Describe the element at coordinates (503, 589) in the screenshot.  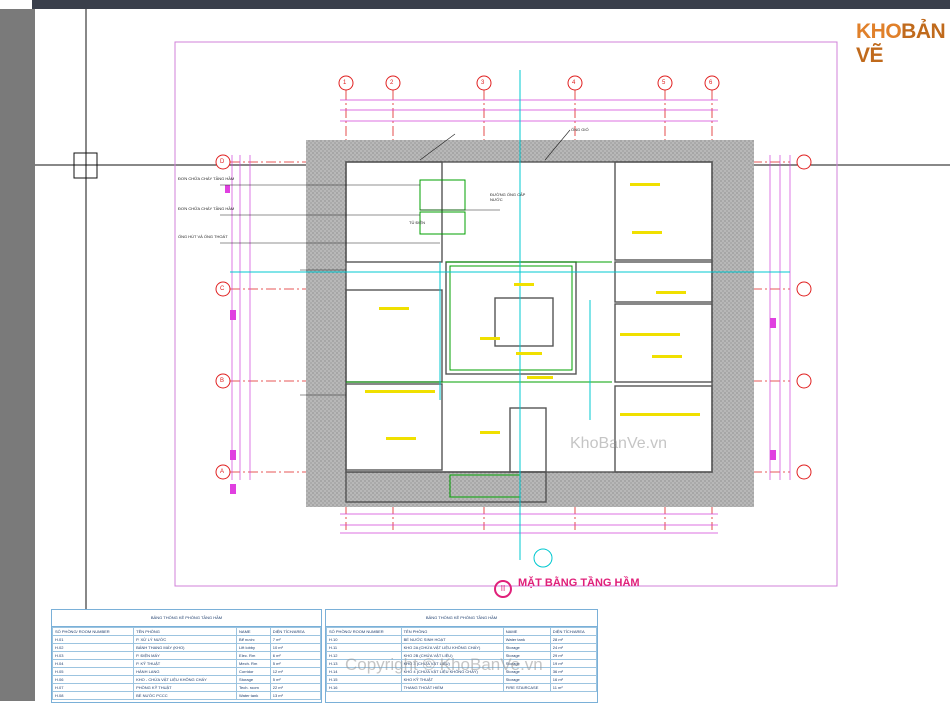
I see `plan-title-marker: II` at that location.